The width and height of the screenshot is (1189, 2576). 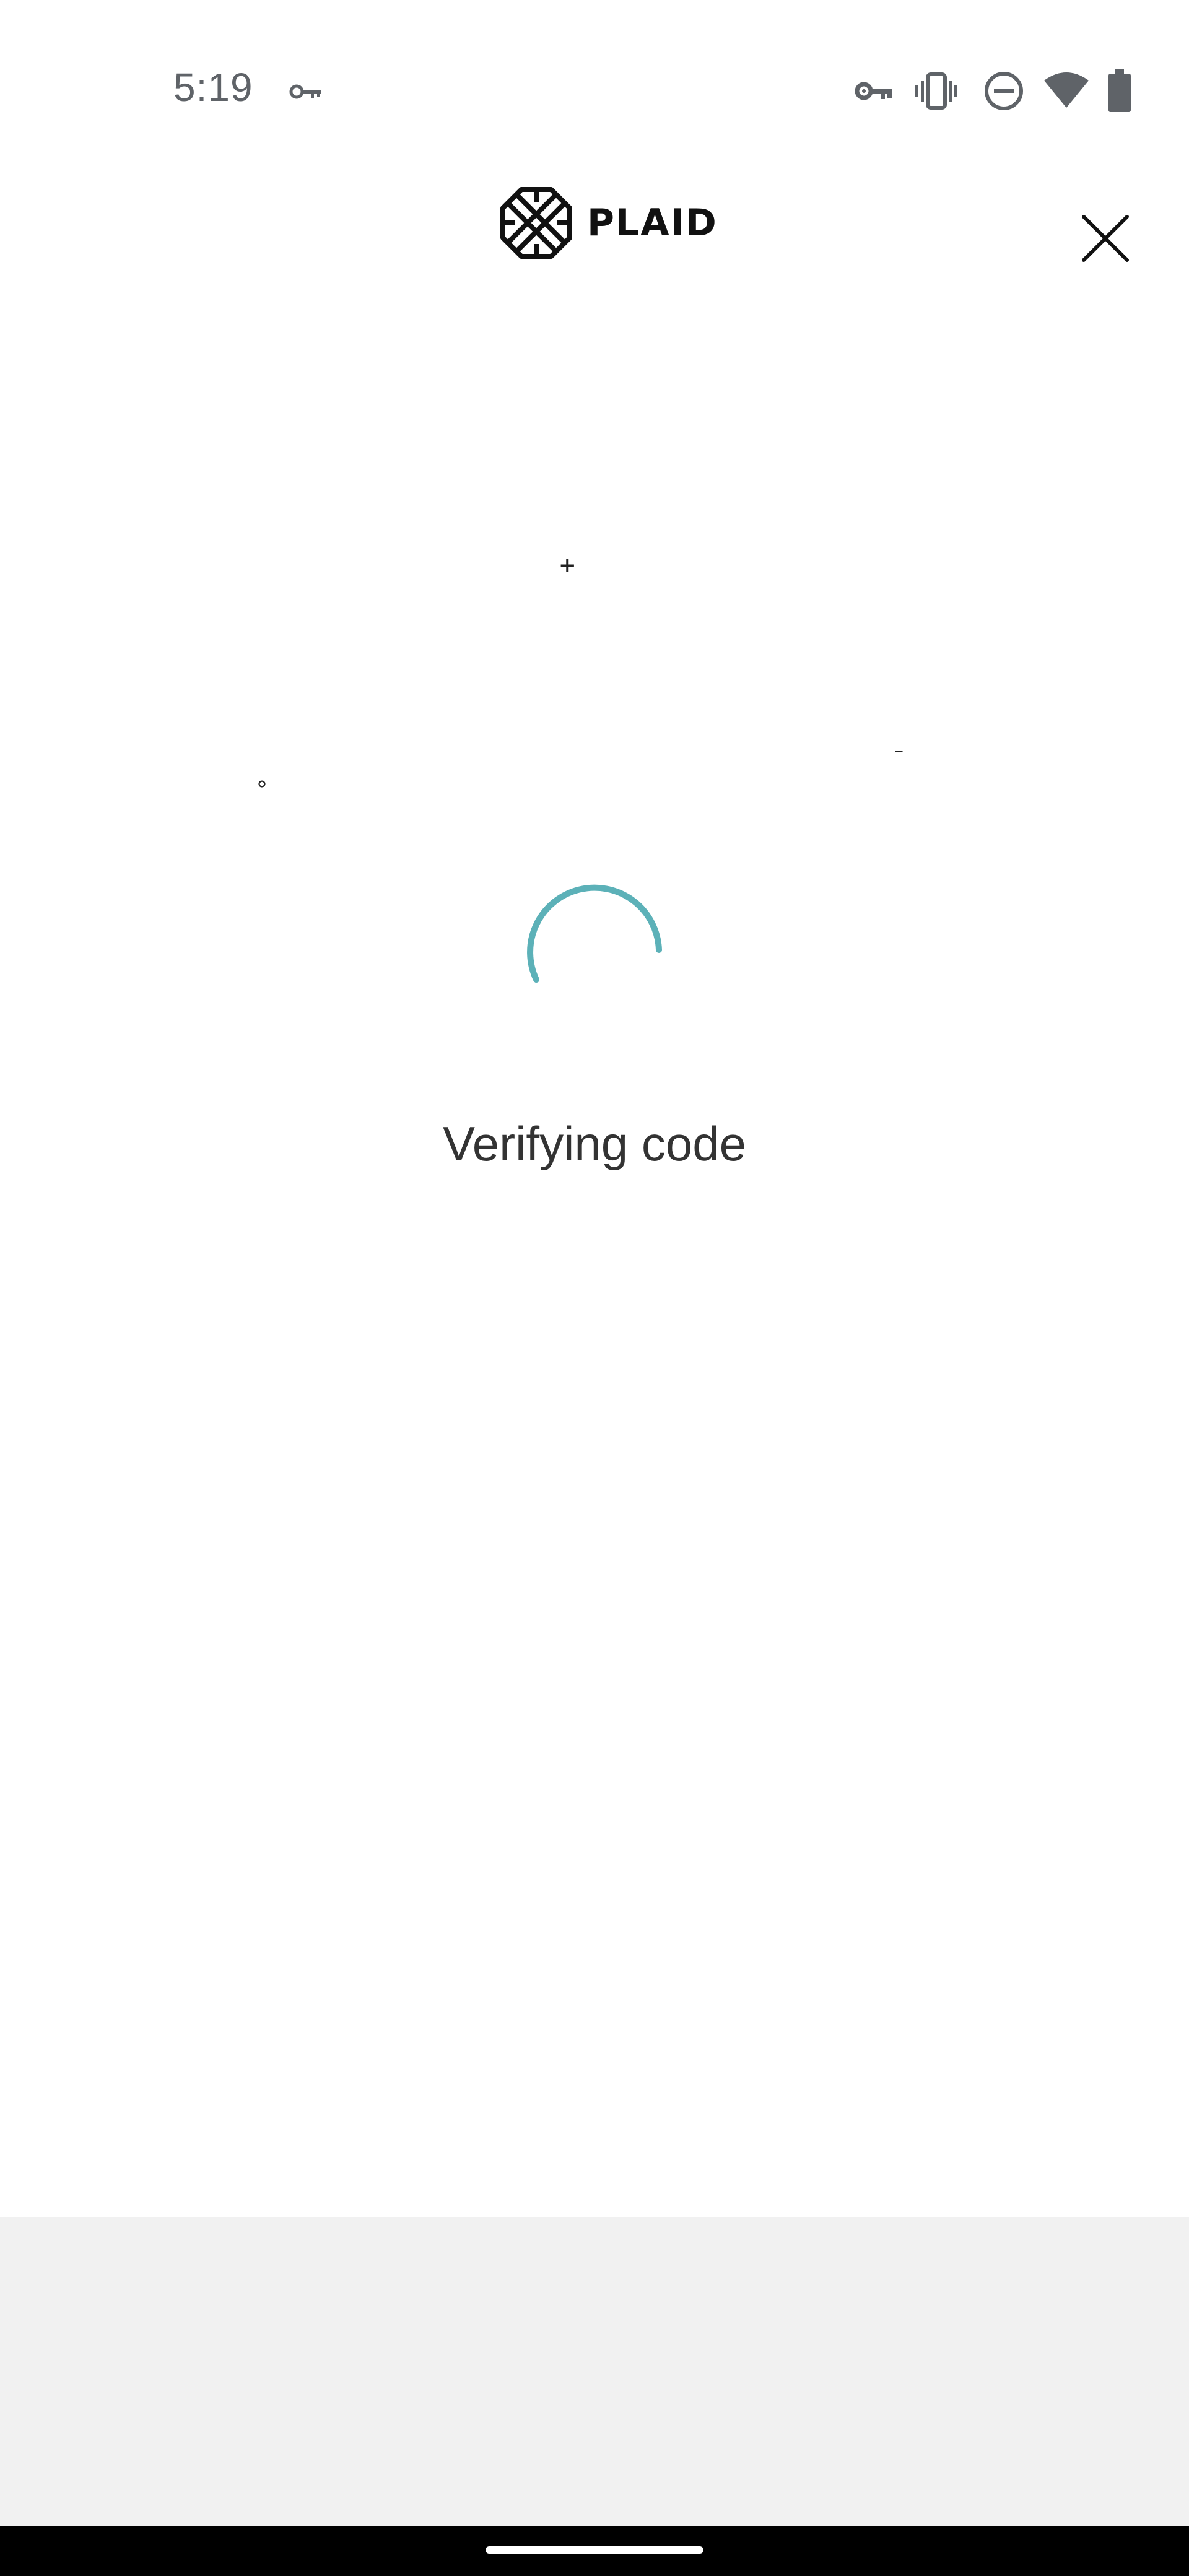 What do you see at coordinates (594, 1143) in the screenshot?
I see `verifying-message: Verifying code` at bounding box center [594, 1143].